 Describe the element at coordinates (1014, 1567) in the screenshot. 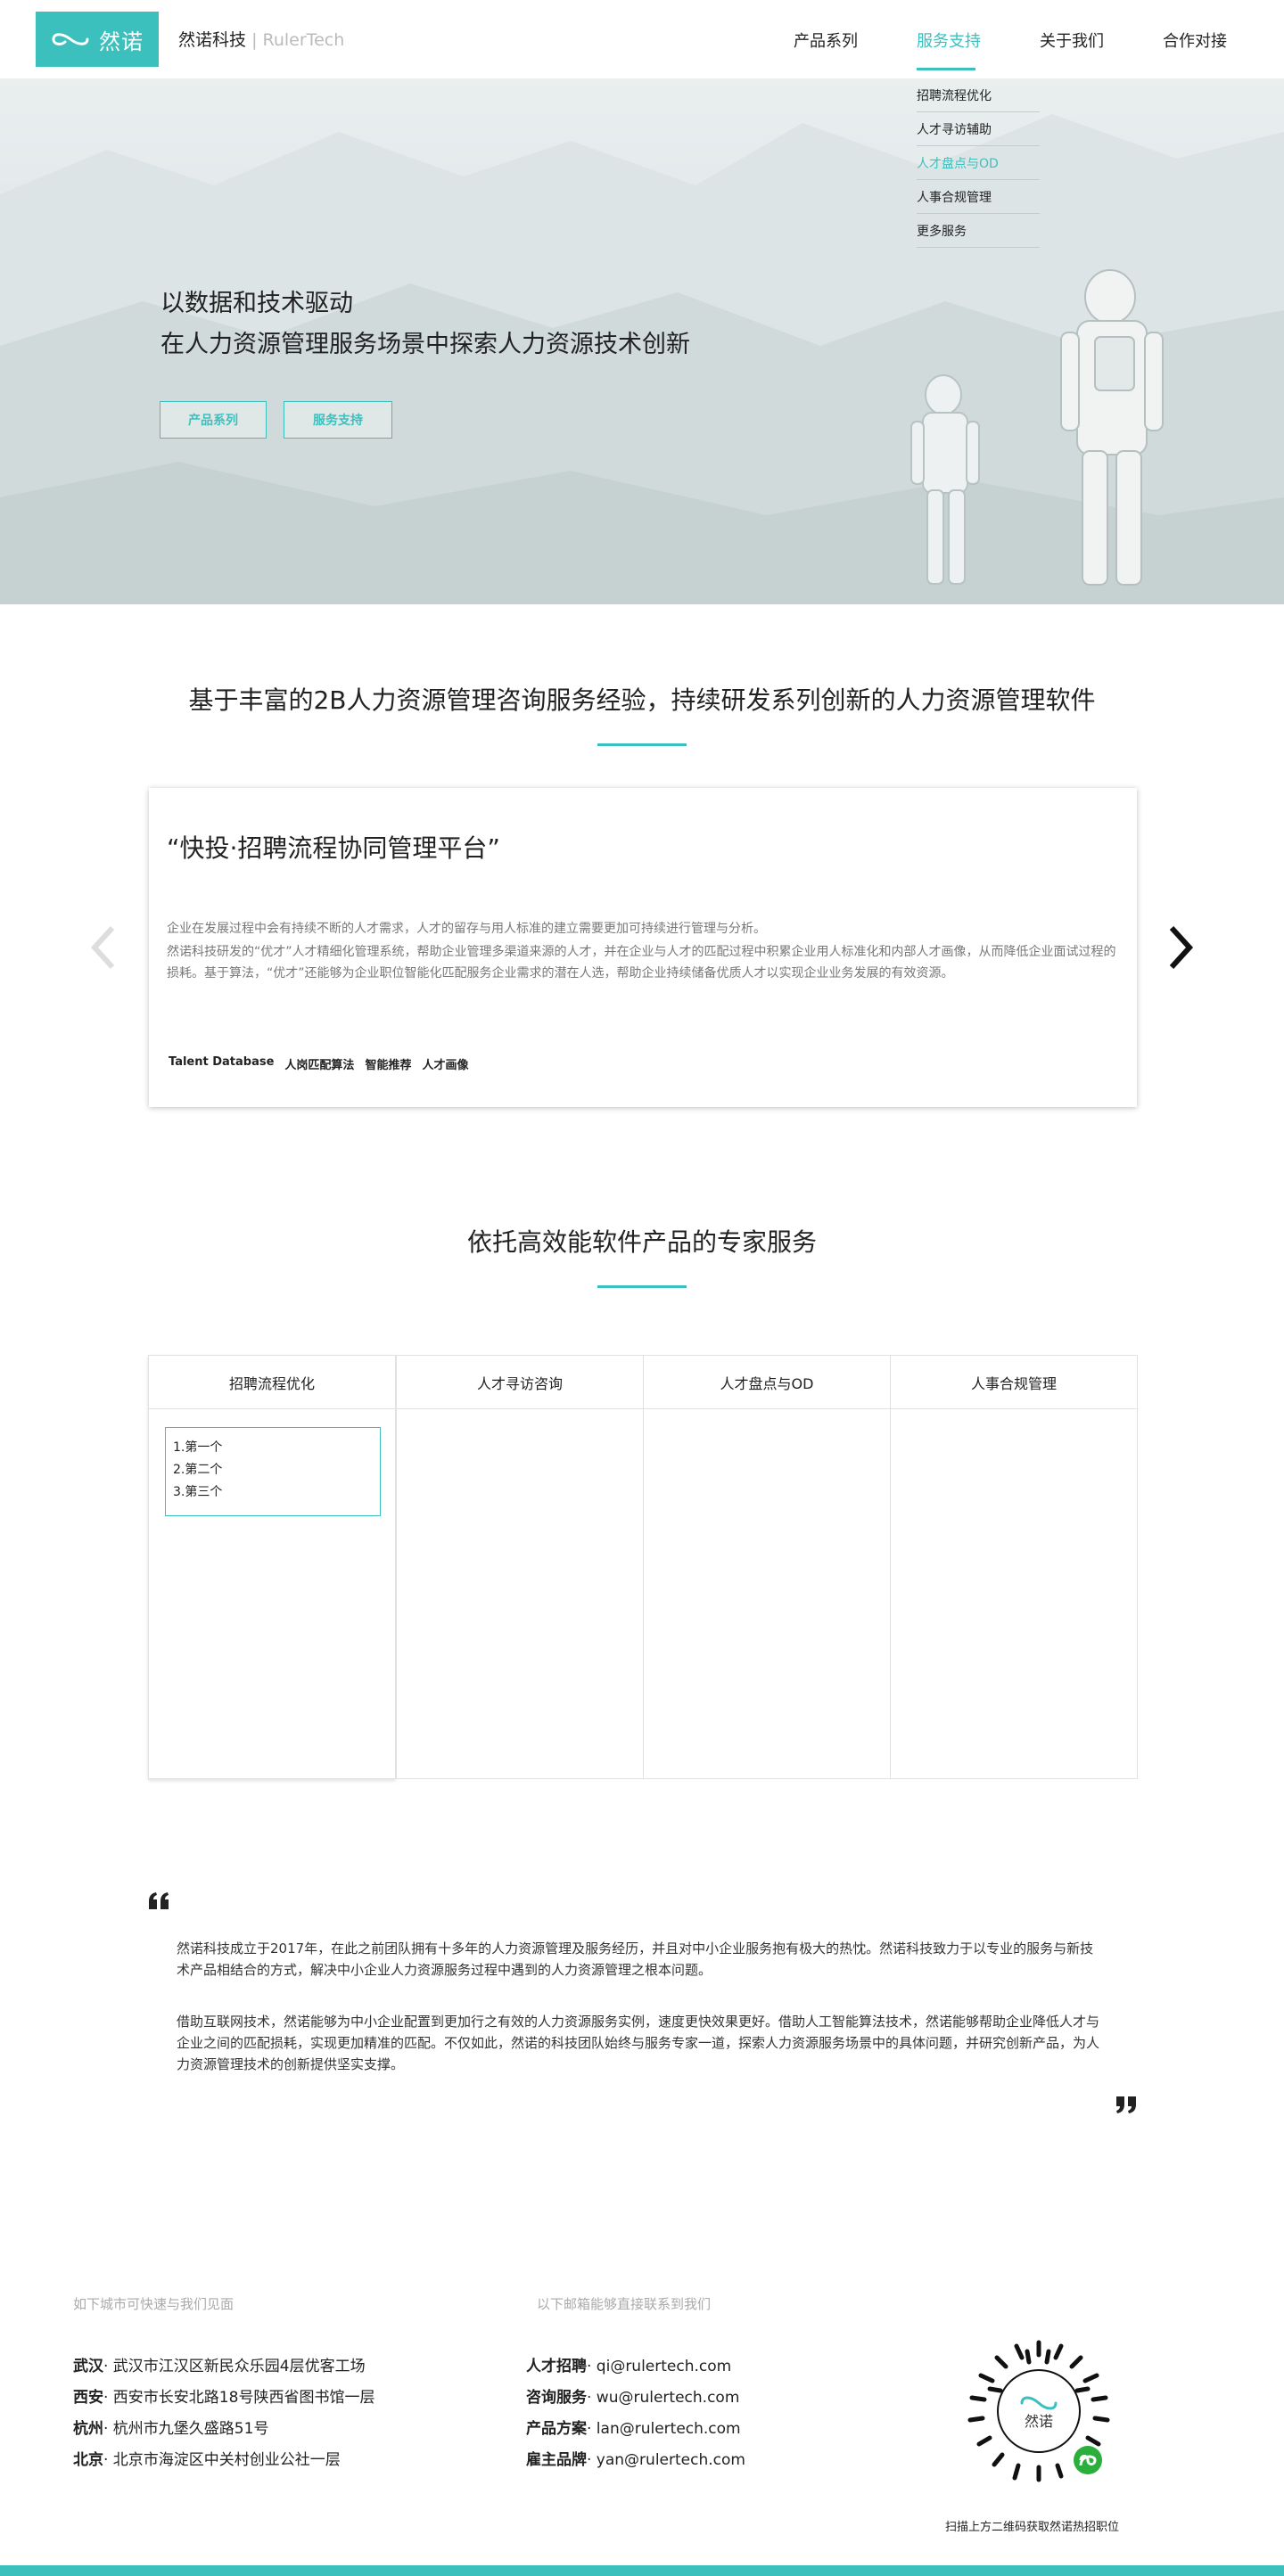

I see `service-column-hr-compliance: 人事合规管理` at that location.